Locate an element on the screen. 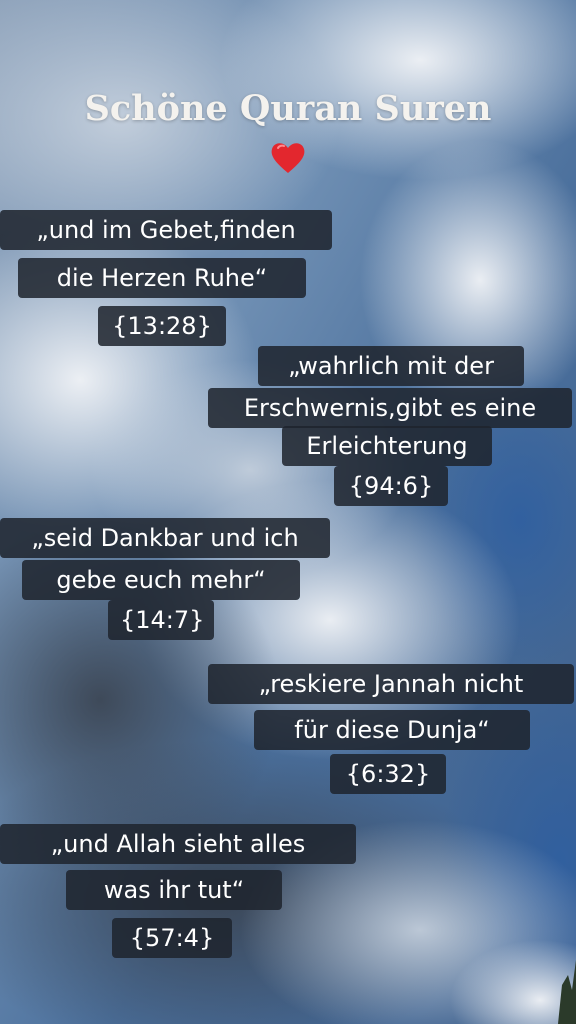 Image resolution: width=576 pixels, height=1024 pixels. quote-2-line-3: Erleichterung is located at coordinates (387, 446).